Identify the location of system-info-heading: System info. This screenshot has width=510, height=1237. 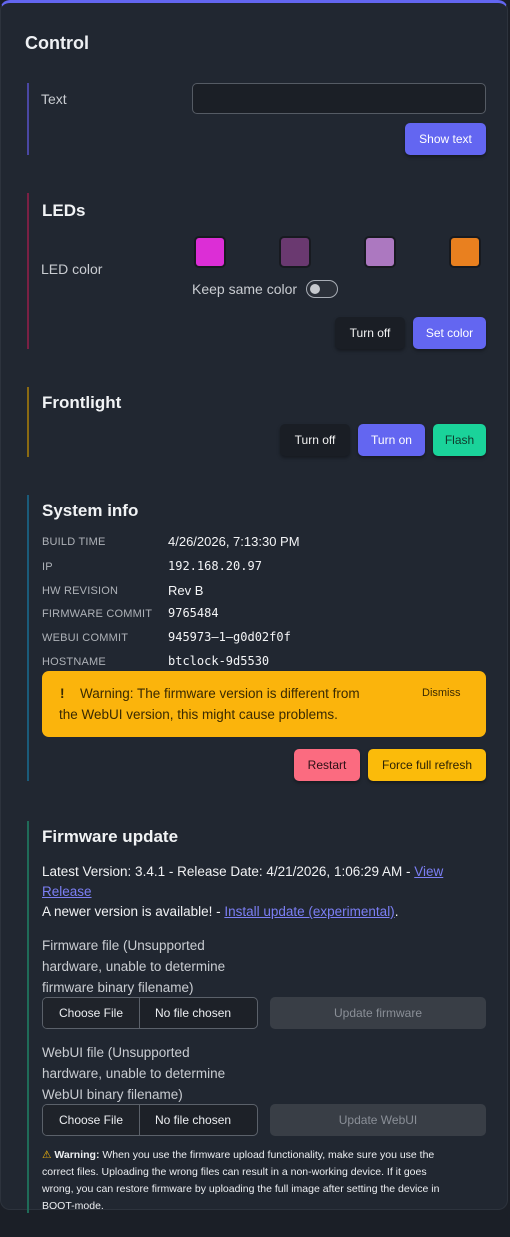
(90, 510).